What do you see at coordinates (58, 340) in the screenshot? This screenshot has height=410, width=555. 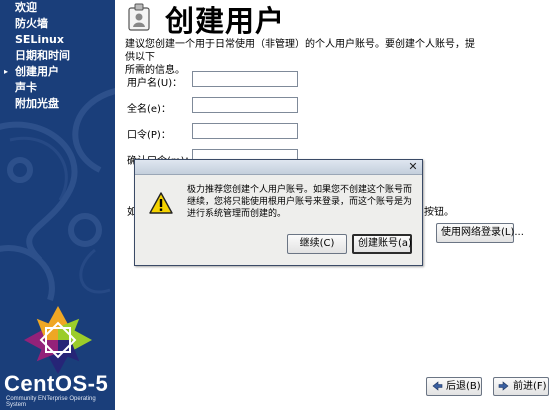 I see `centos-logo-icon` at bounding box center [58, 340].